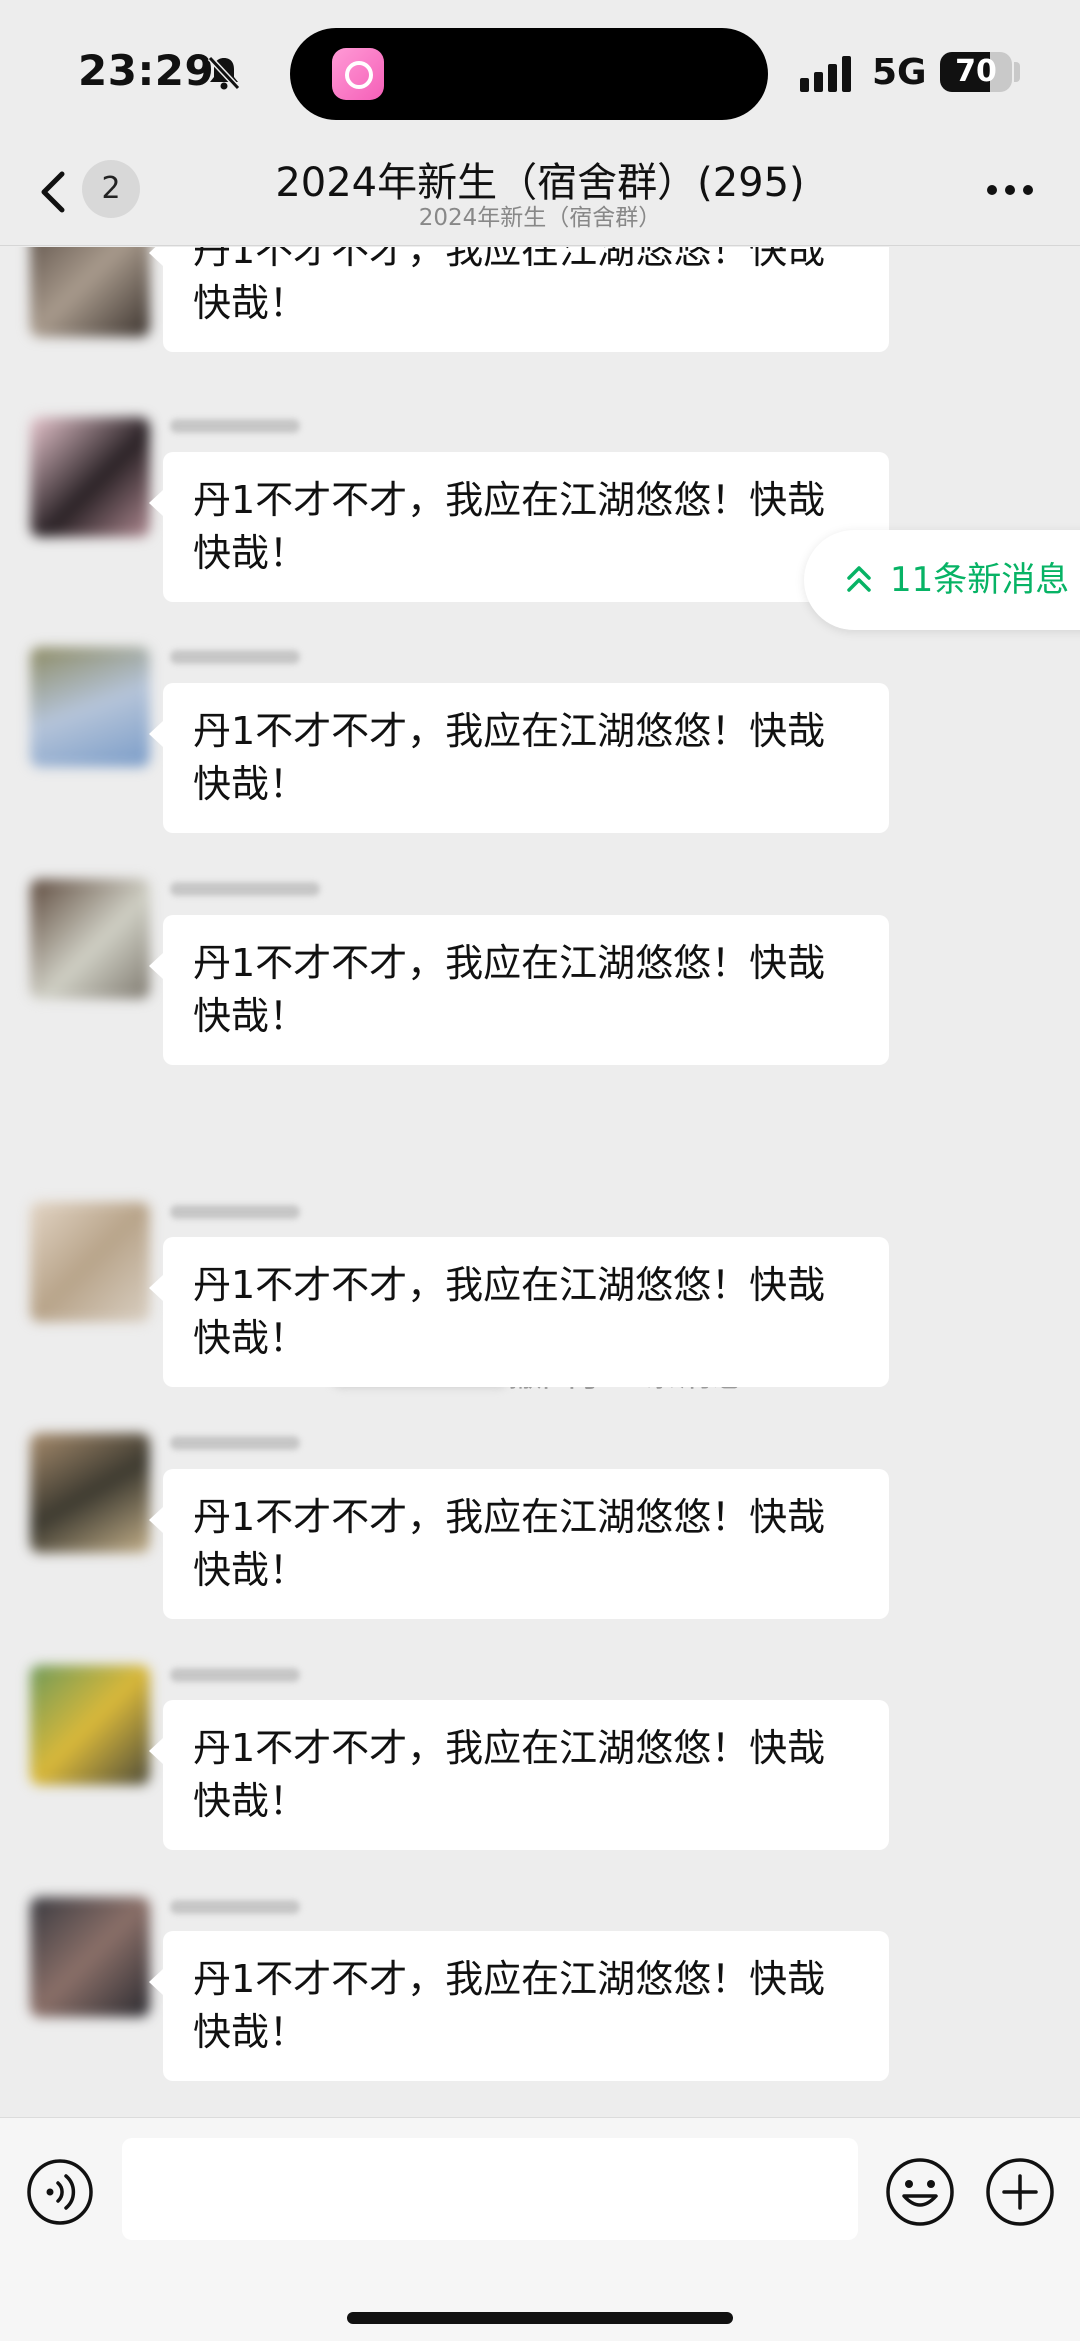 Image resolution: width=1080 pixels, height=2341 pixels. I want to click on double-chevron-up-icon, so click(859, 579).